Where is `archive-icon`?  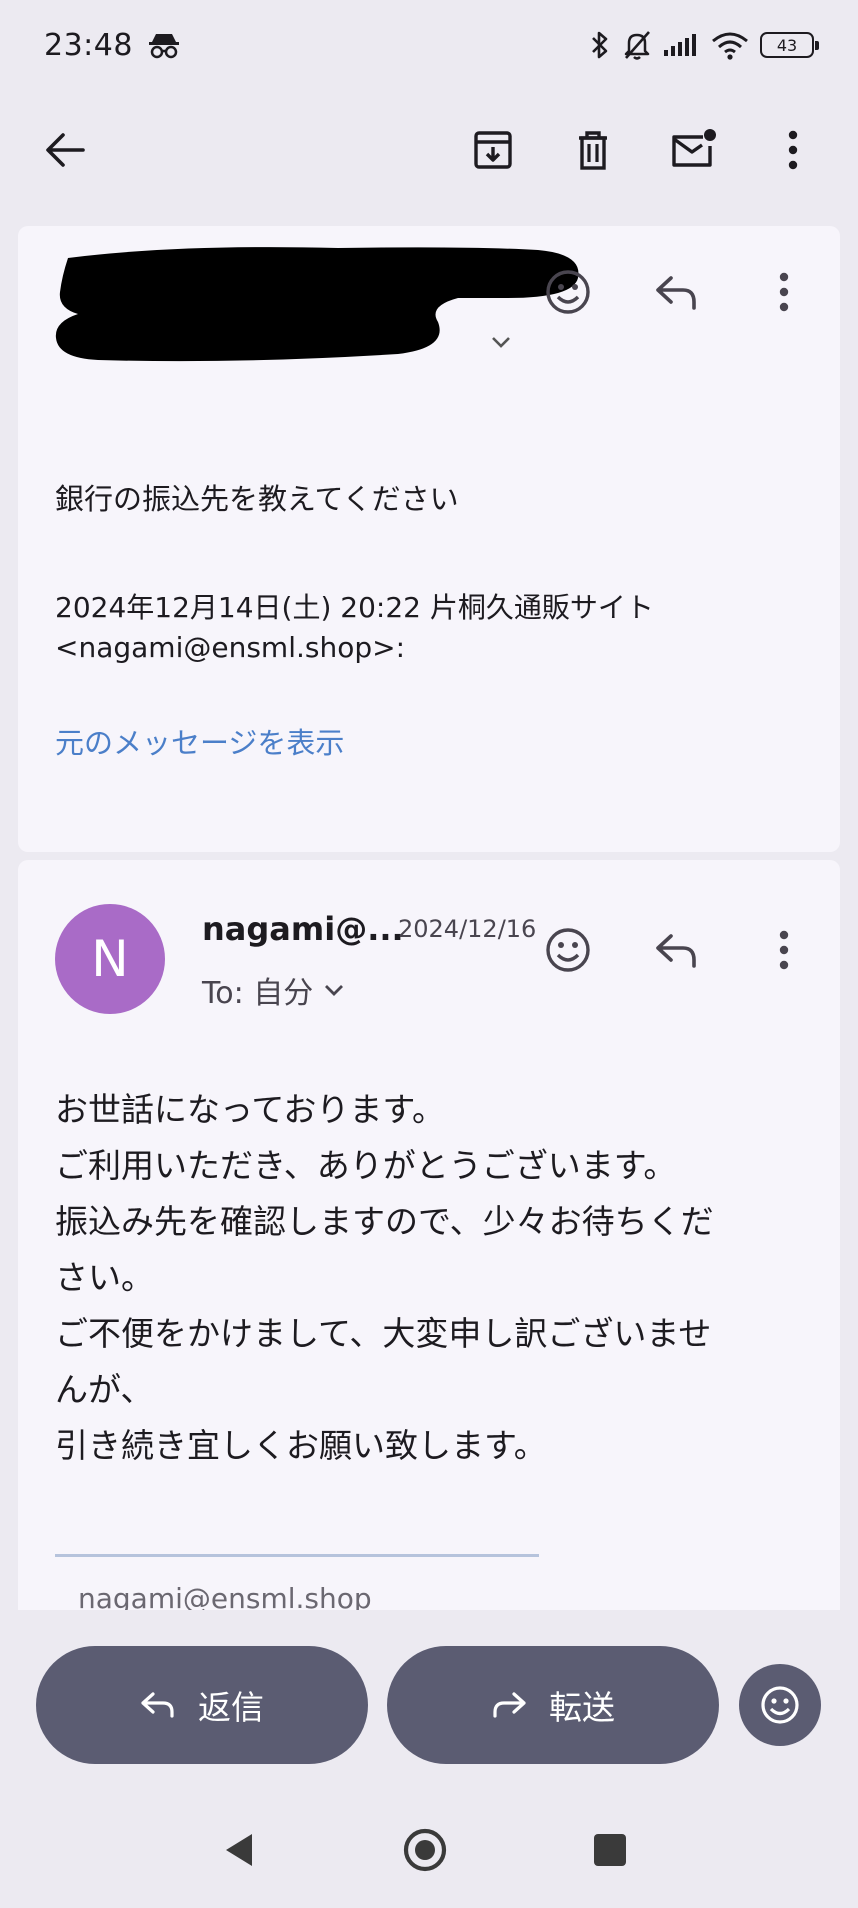
archive-icon is located at coordinates (493, 150).